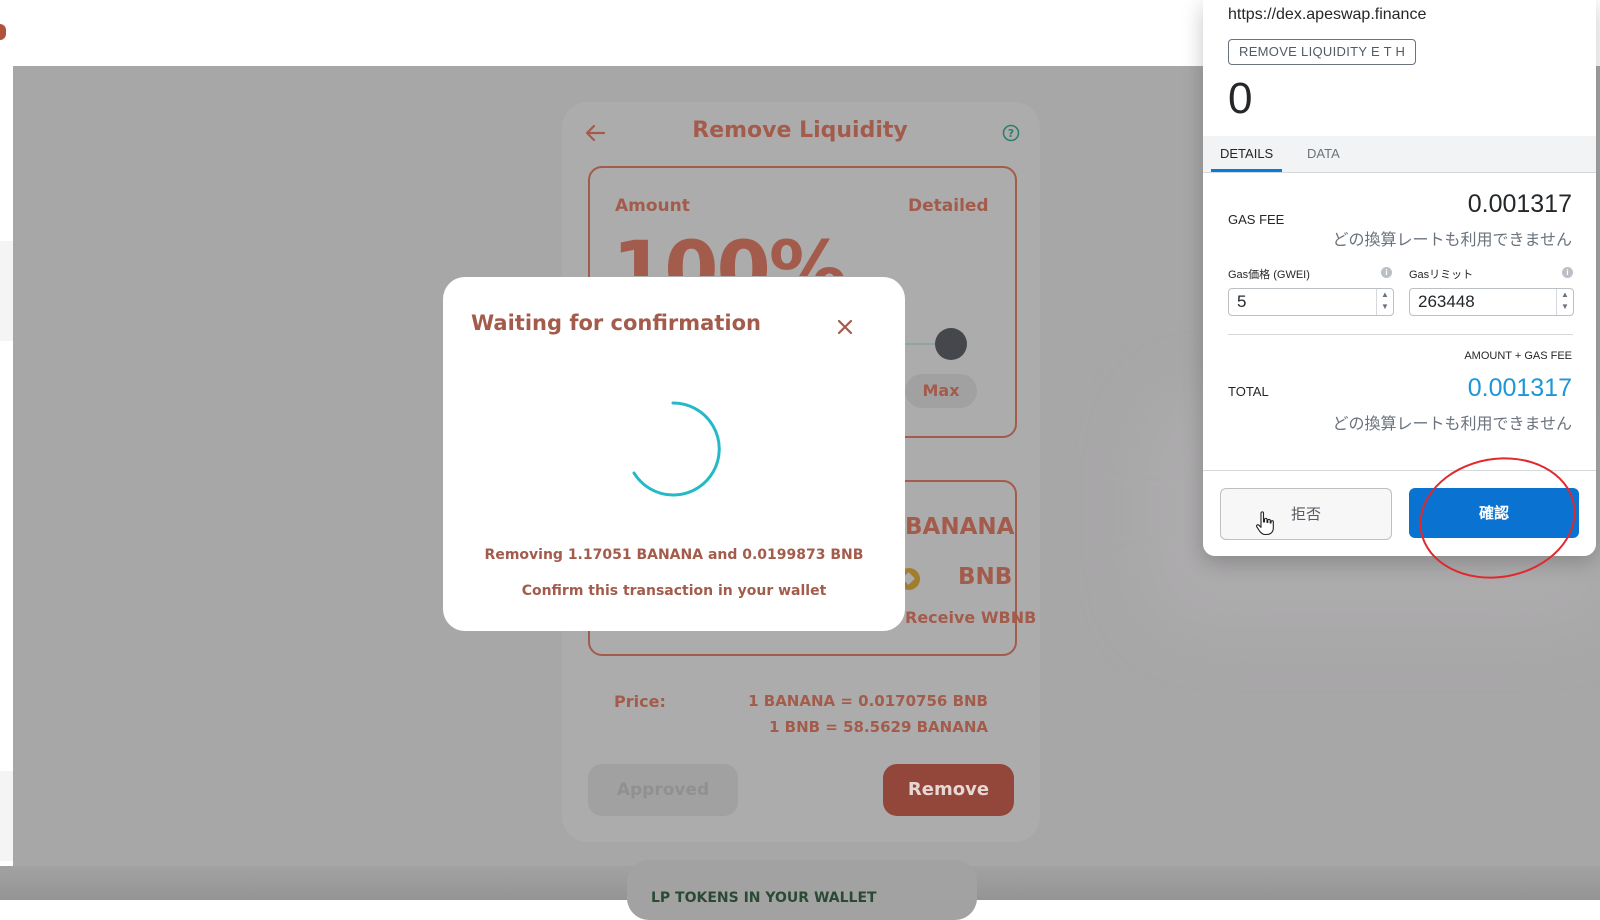  Describe the element at coordinates (1452, 423) in the screenshot. I see `total-no-rate: どの換算レートも利用できません` at that location.